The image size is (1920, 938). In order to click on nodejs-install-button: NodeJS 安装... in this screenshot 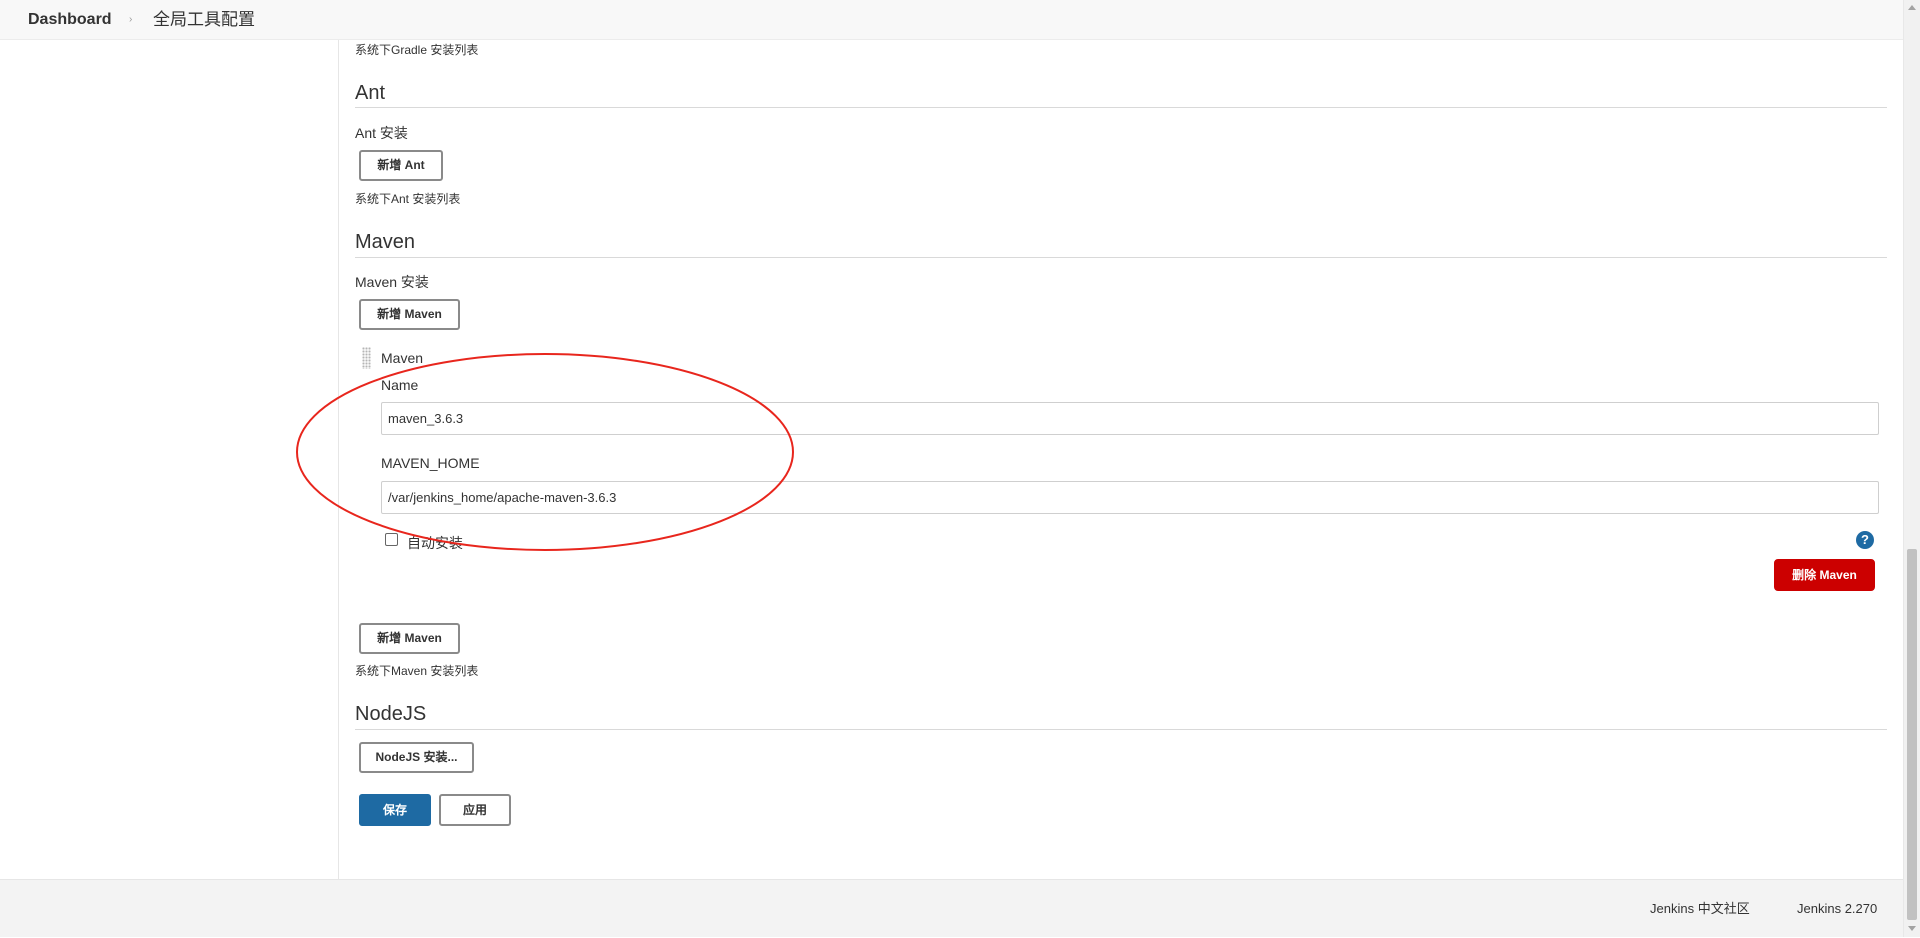, I will do `click(416, 757)`.